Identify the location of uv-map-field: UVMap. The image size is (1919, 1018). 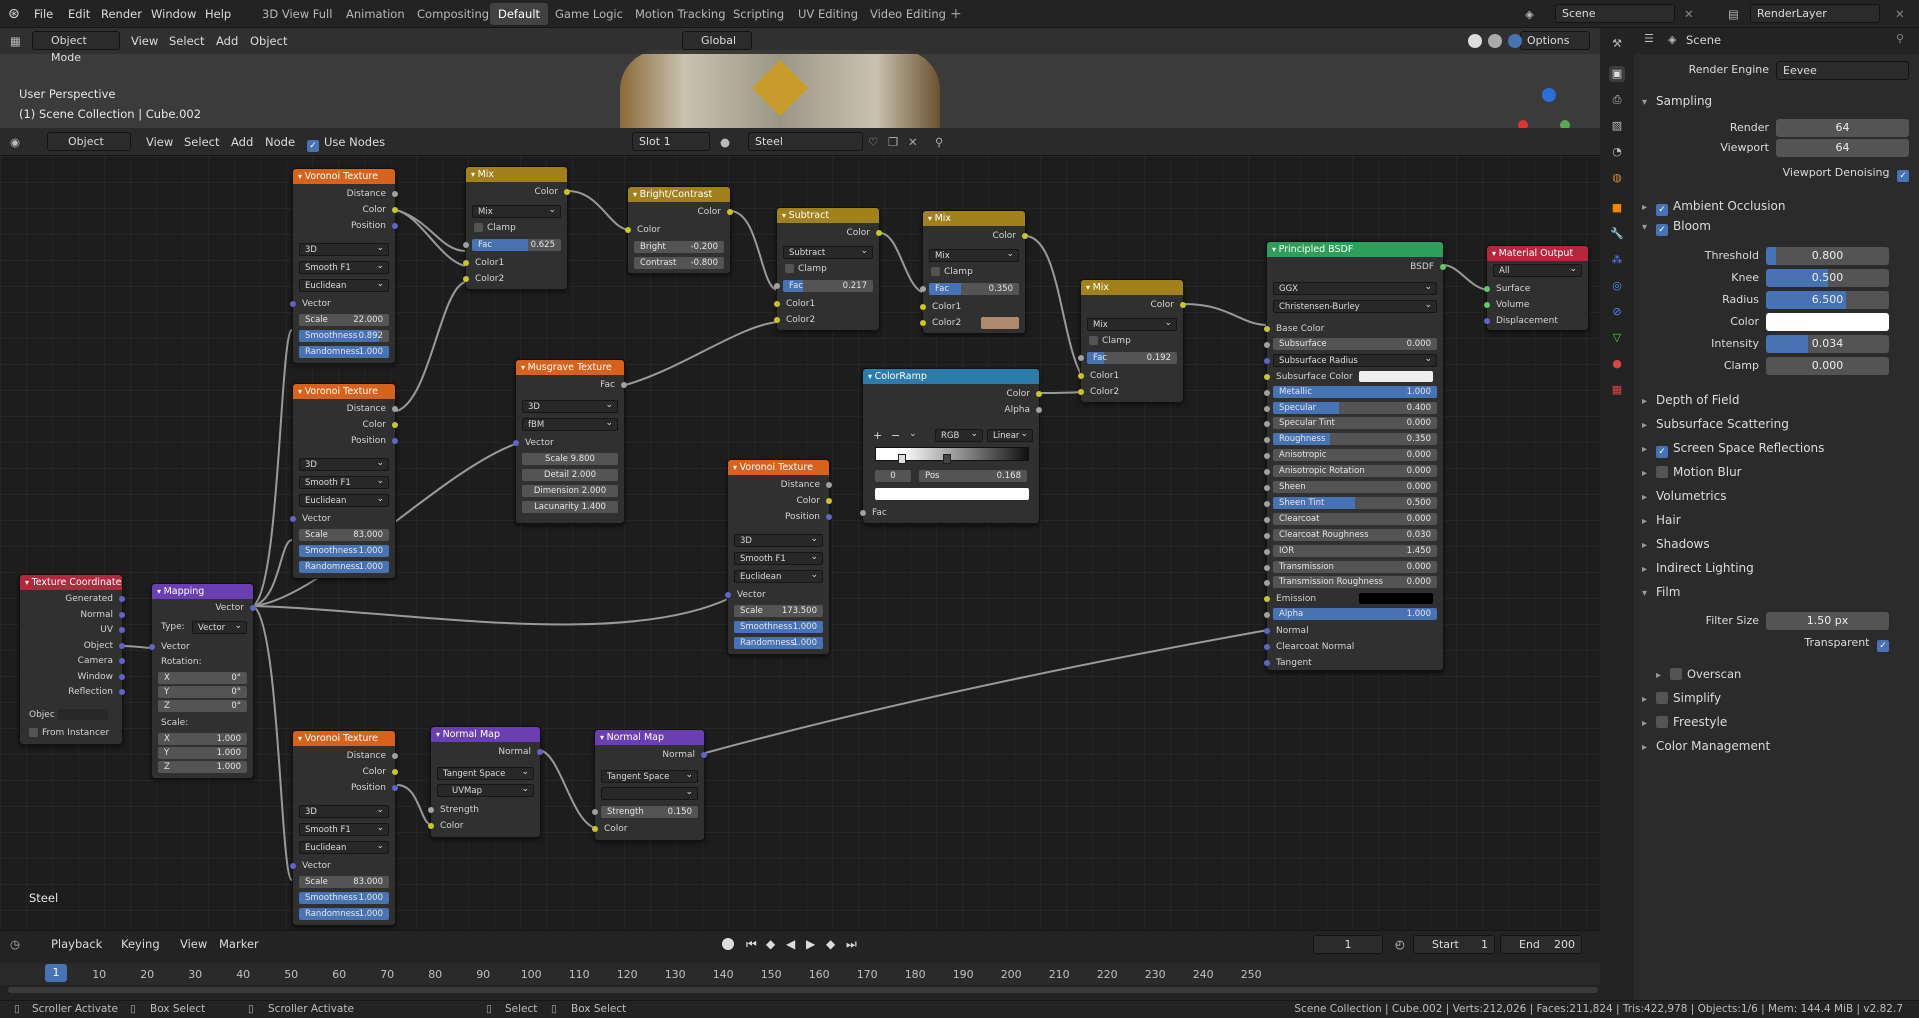
(485, 790).